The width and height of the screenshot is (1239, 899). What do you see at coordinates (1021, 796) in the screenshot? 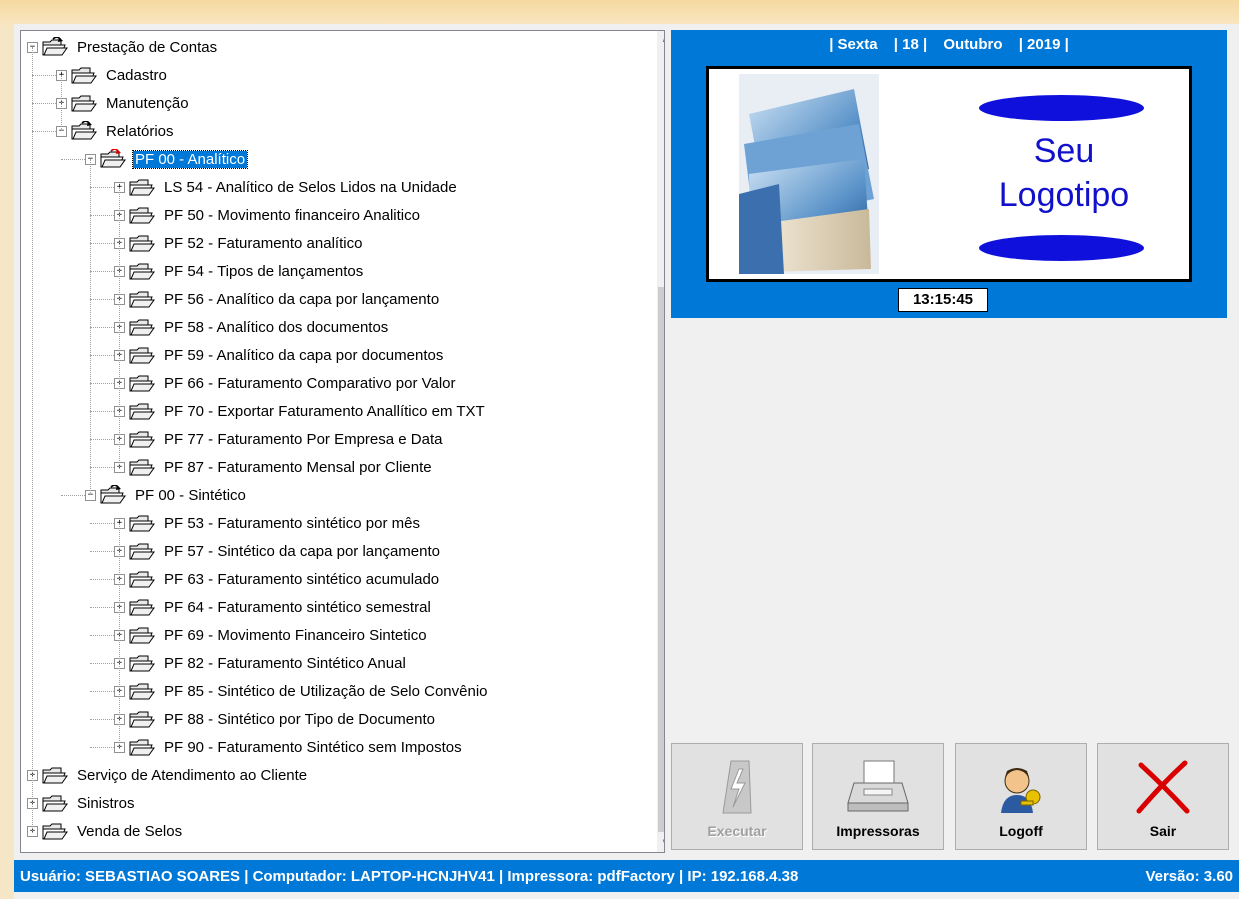
I see `logoff-button: Logoff` at bounding box center [1021, 796].